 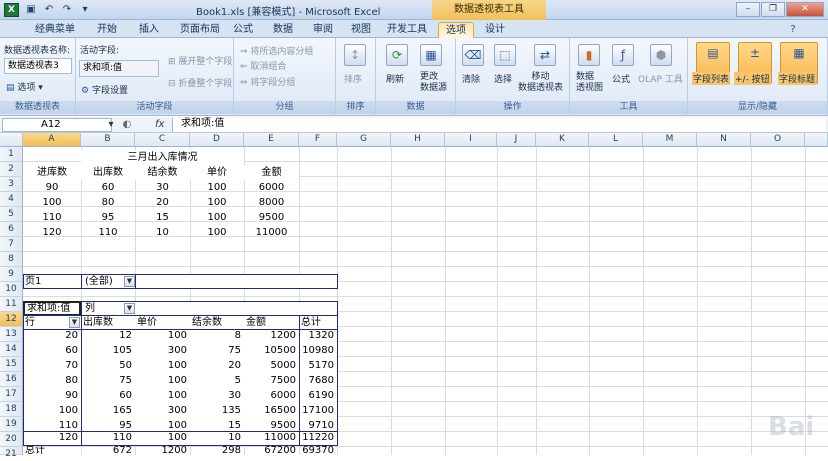 What do you see at coordinates (724, 140) in the screenshot?
I see `column-header-n: N` at bounding box center [724, 140].